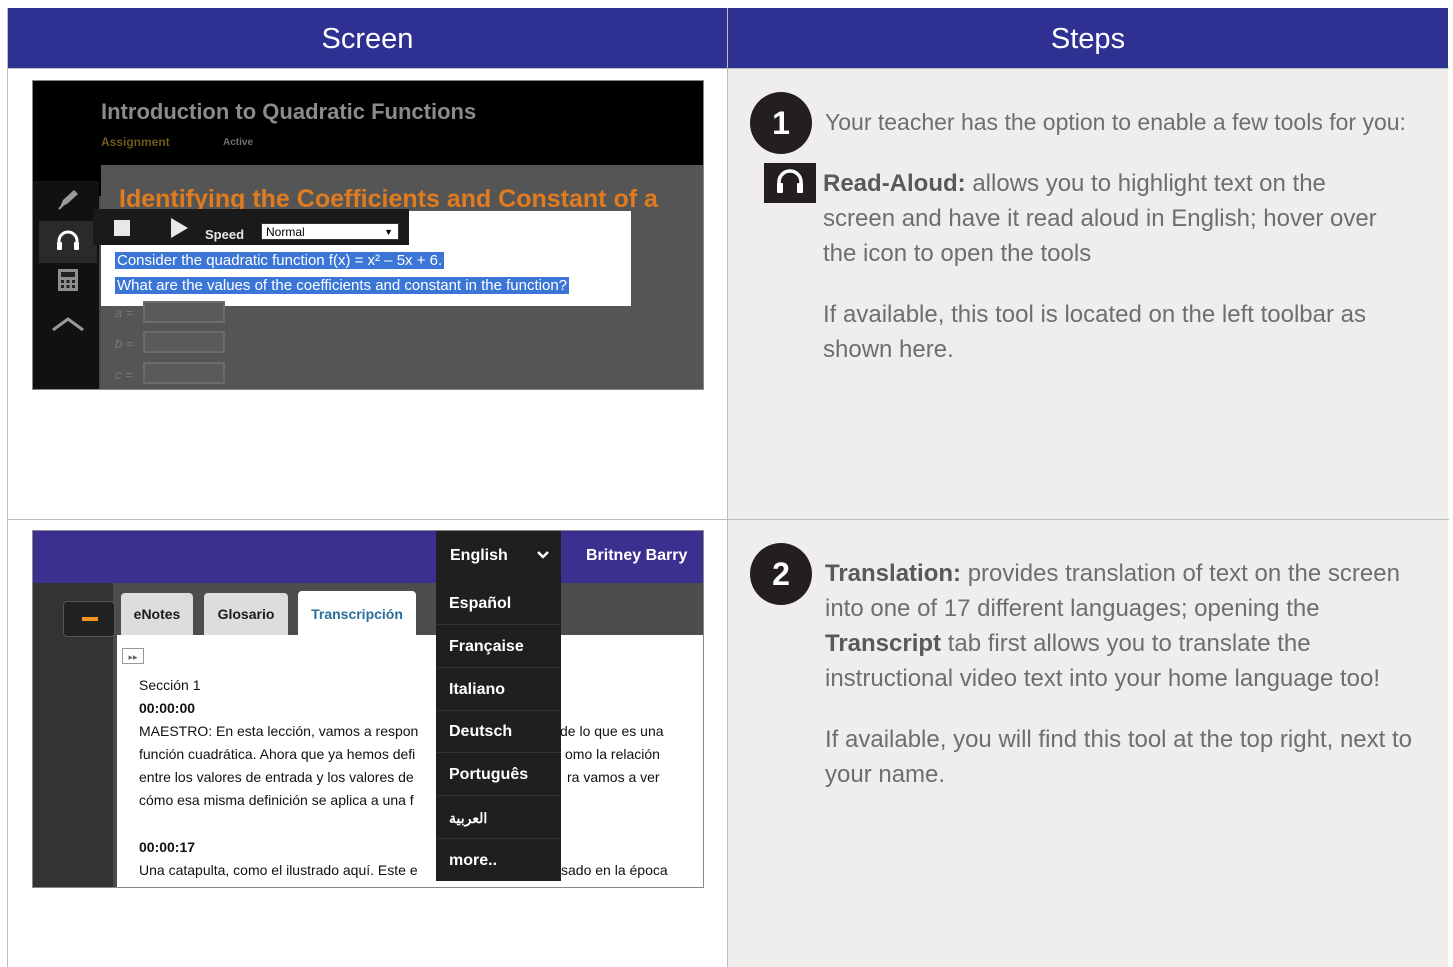 This screenshot has height=967, width=1453. I want to click on play-button, so click(179, 230).